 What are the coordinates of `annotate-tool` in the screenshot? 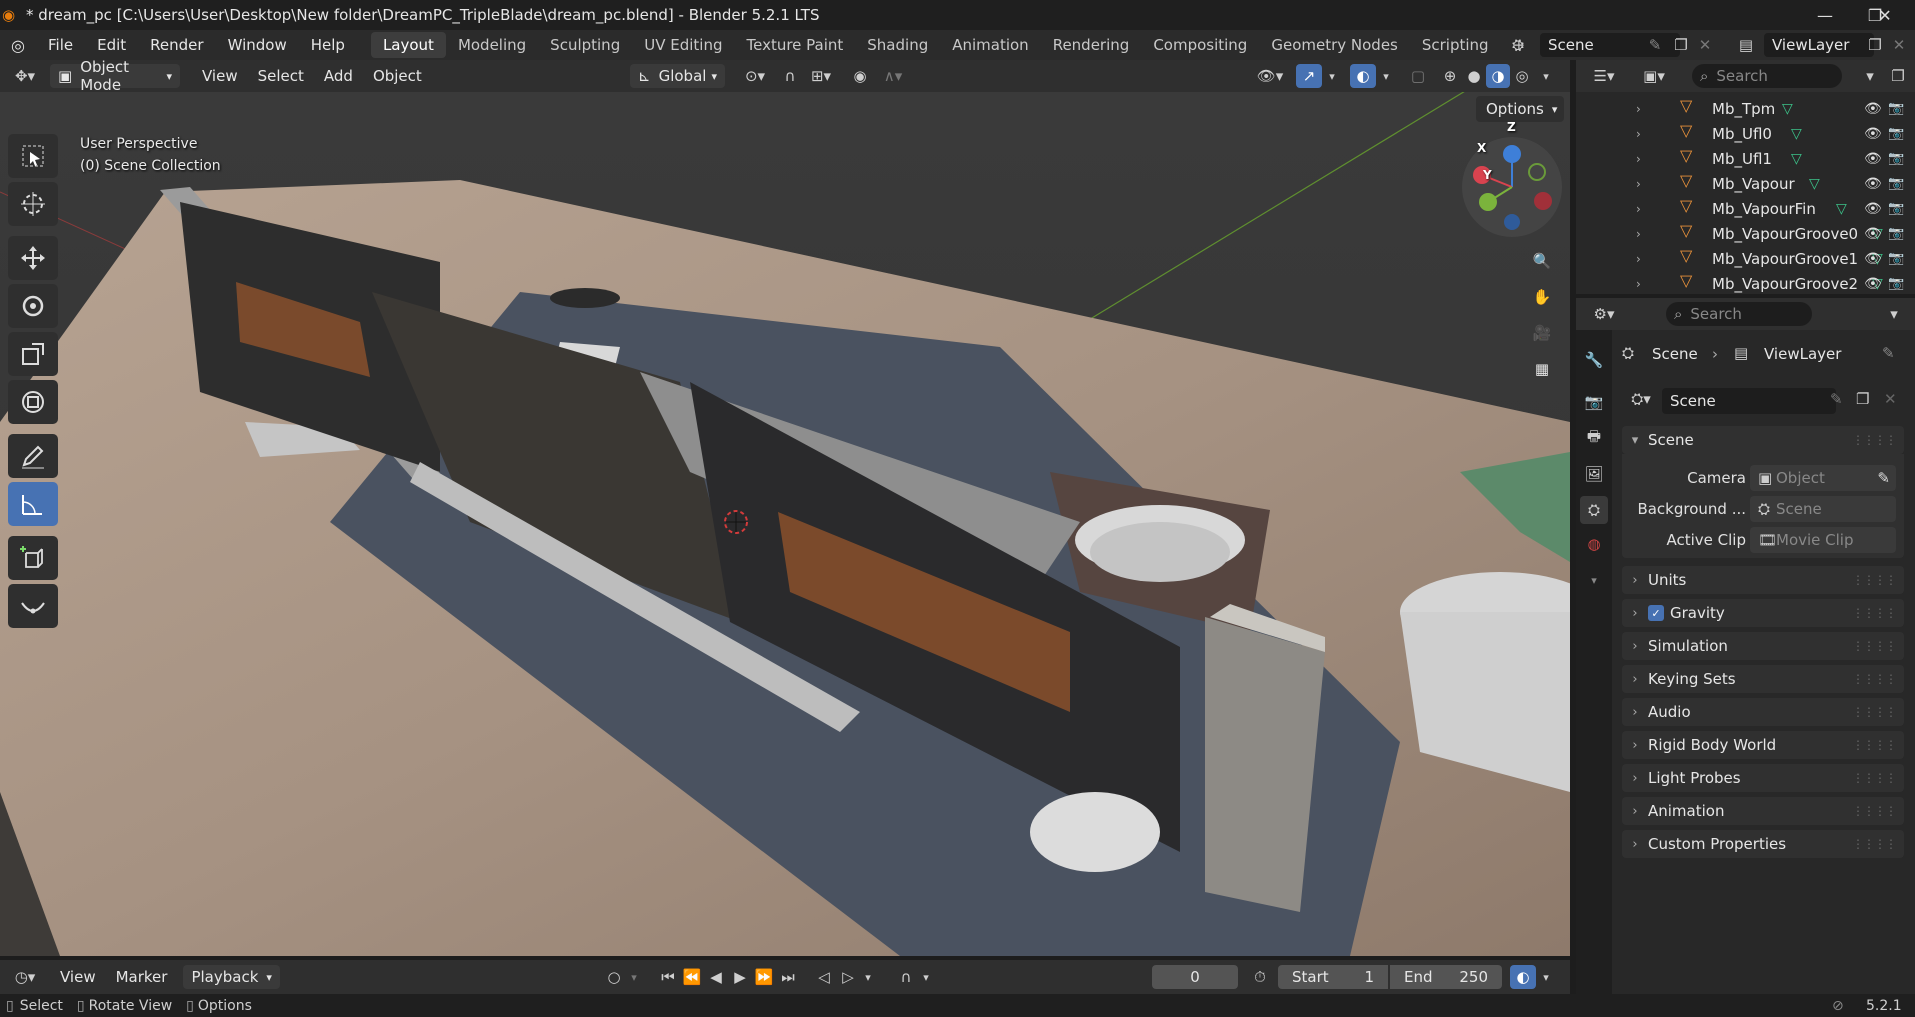 It's located at (33, 456).